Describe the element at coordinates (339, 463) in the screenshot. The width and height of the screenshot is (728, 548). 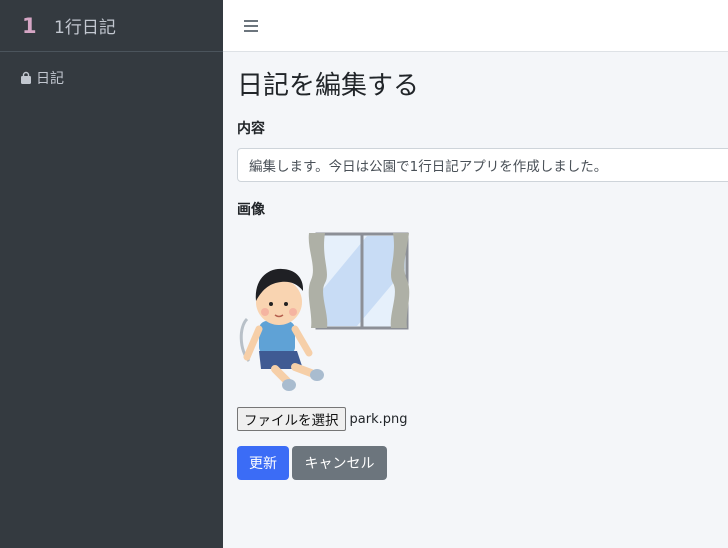
I see `cancel-button: キャンセル` at that location.